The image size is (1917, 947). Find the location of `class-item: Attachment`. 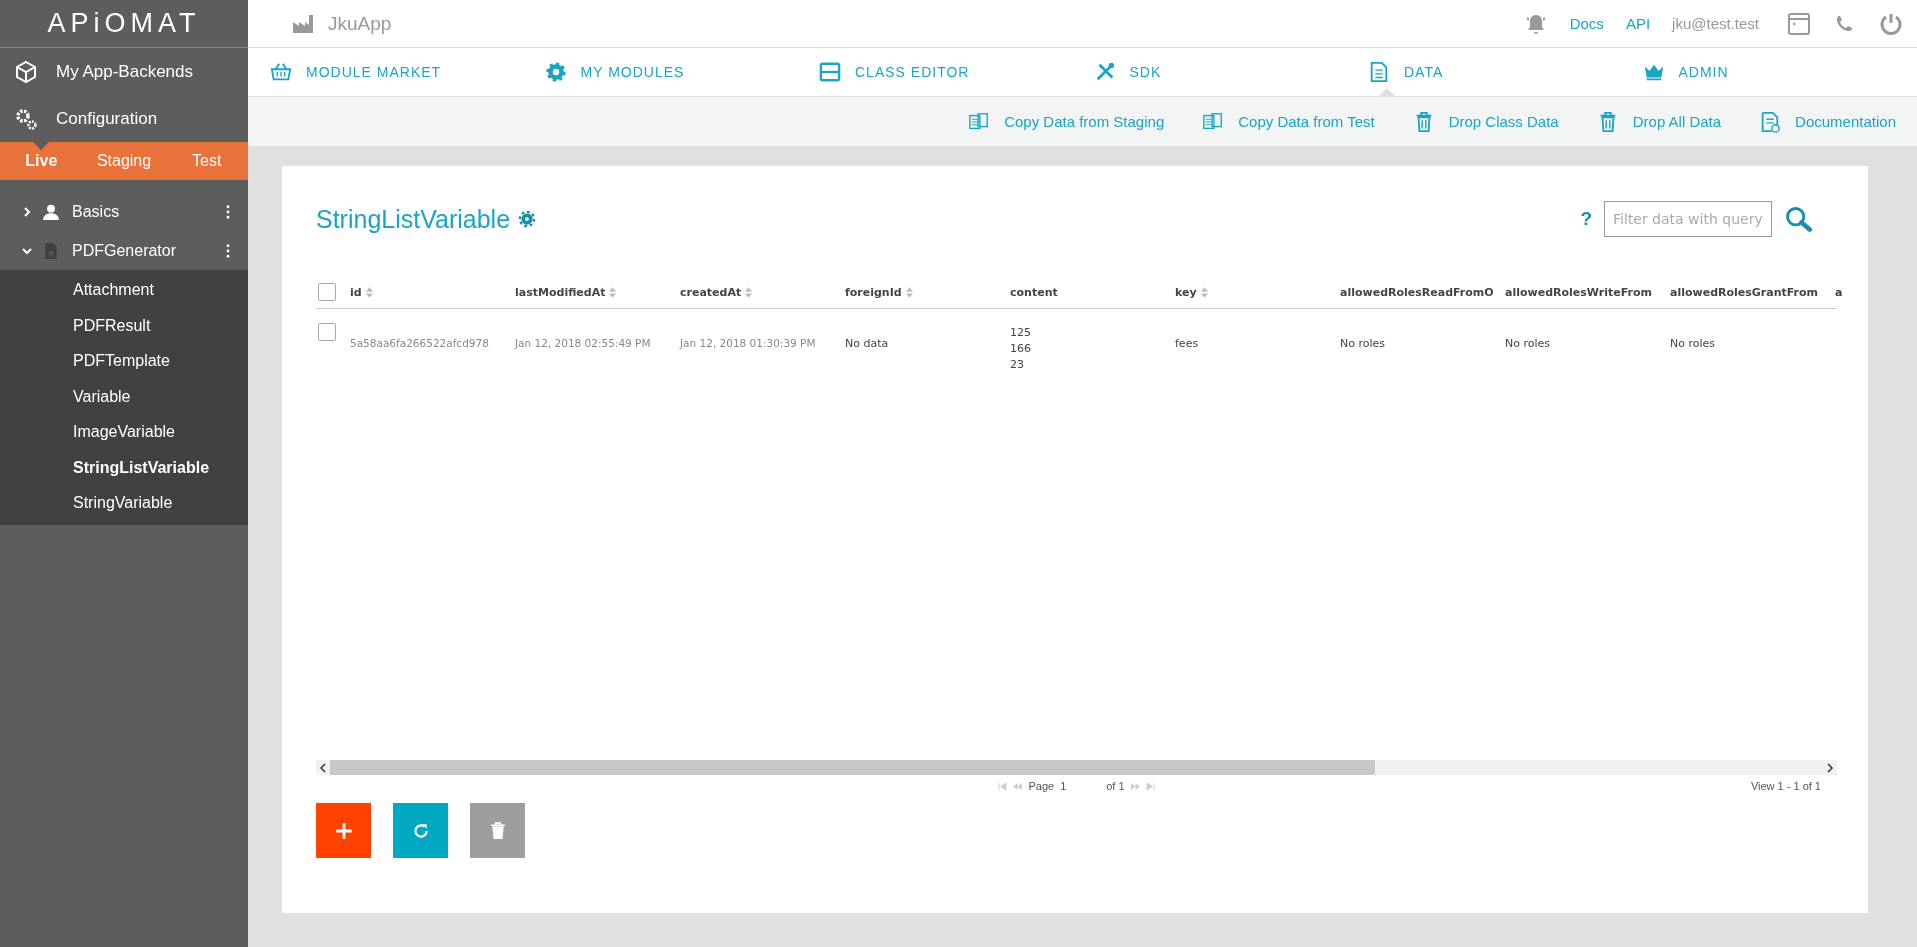

class-item: Attachment is located at coordinates (124, 290).